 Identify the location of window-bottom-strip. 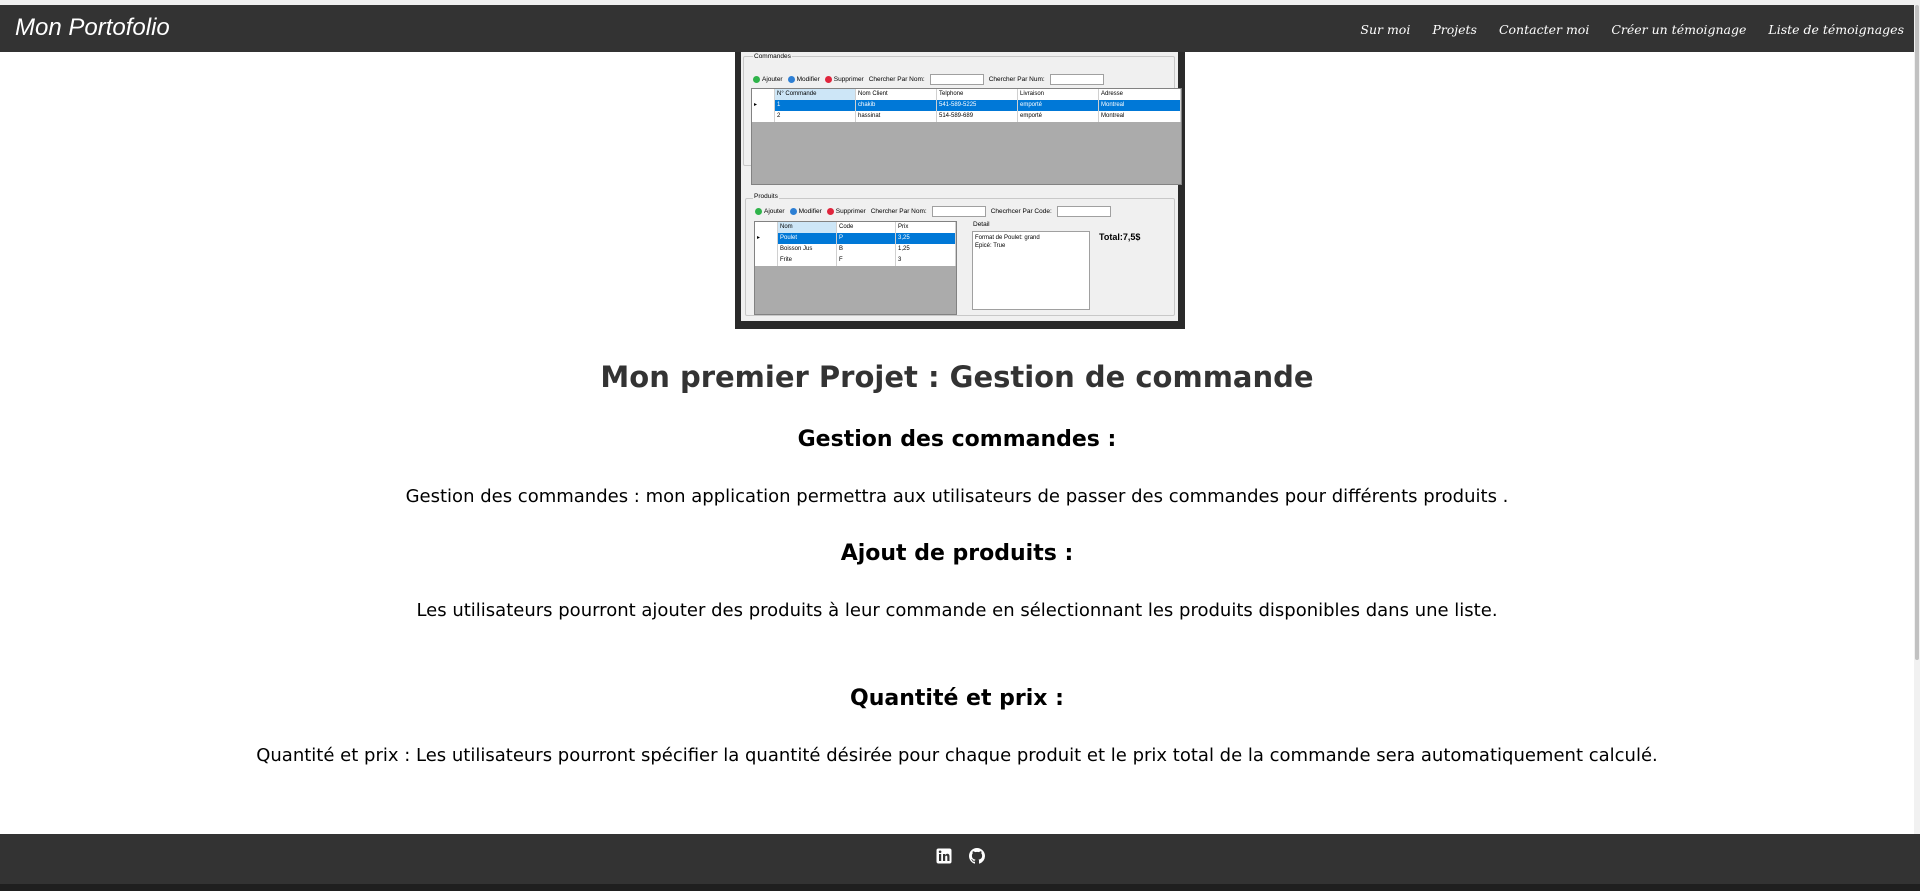
(960, 887).